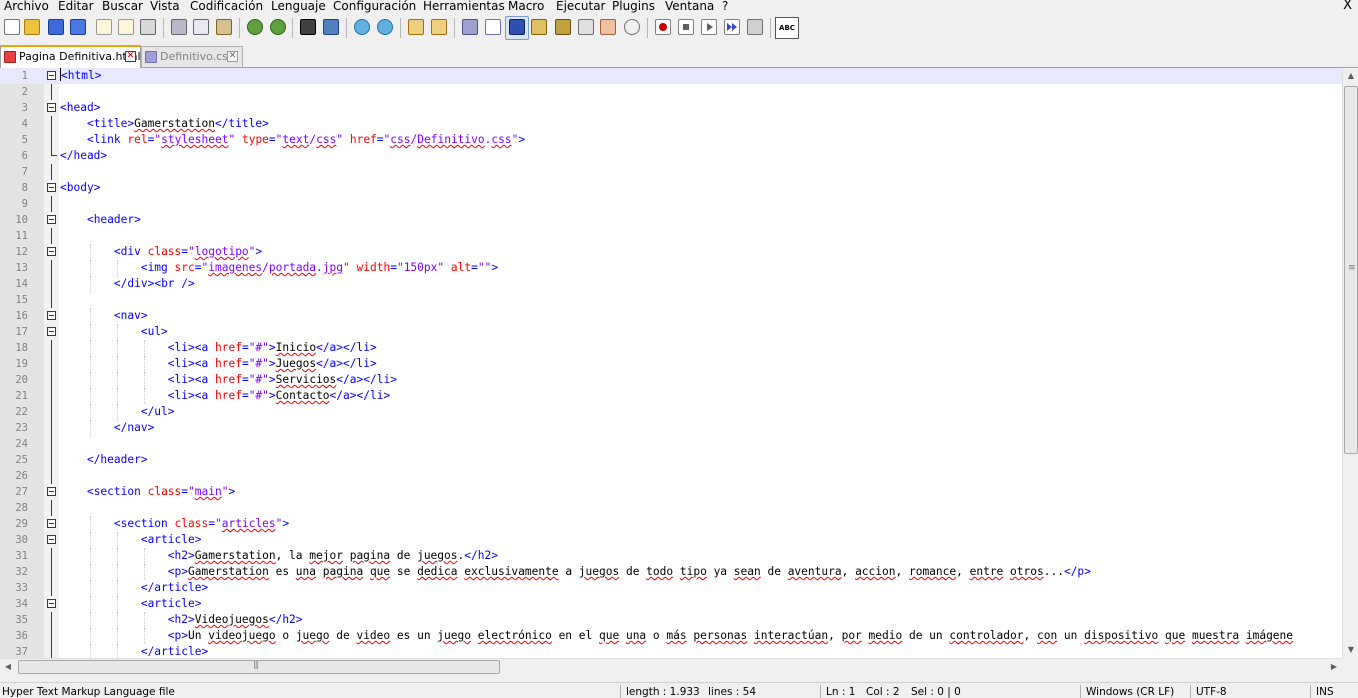 The width and height of the screenshot is (1358, 698). What do you see at coordinates (70, 56) in the screenshot?
I see `tab-pagina-definitiva-html: Pagina Definitiva.html ✕` at bounding box center [70, 56].